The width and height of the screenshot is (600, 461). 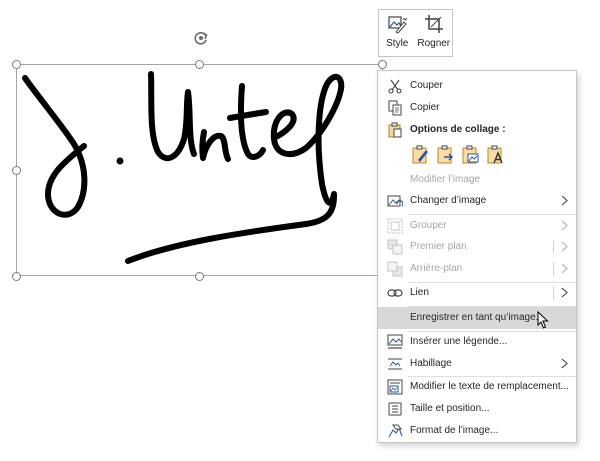 What do you see at coordinates (395, 431) in the screenshot?
I see `format-picture-icon` at bounding box center [395, 431].